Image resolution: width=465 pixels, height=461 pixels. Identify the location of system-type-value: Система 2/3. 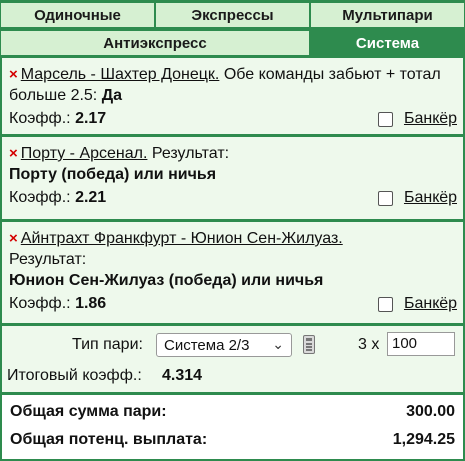
(207, 345).